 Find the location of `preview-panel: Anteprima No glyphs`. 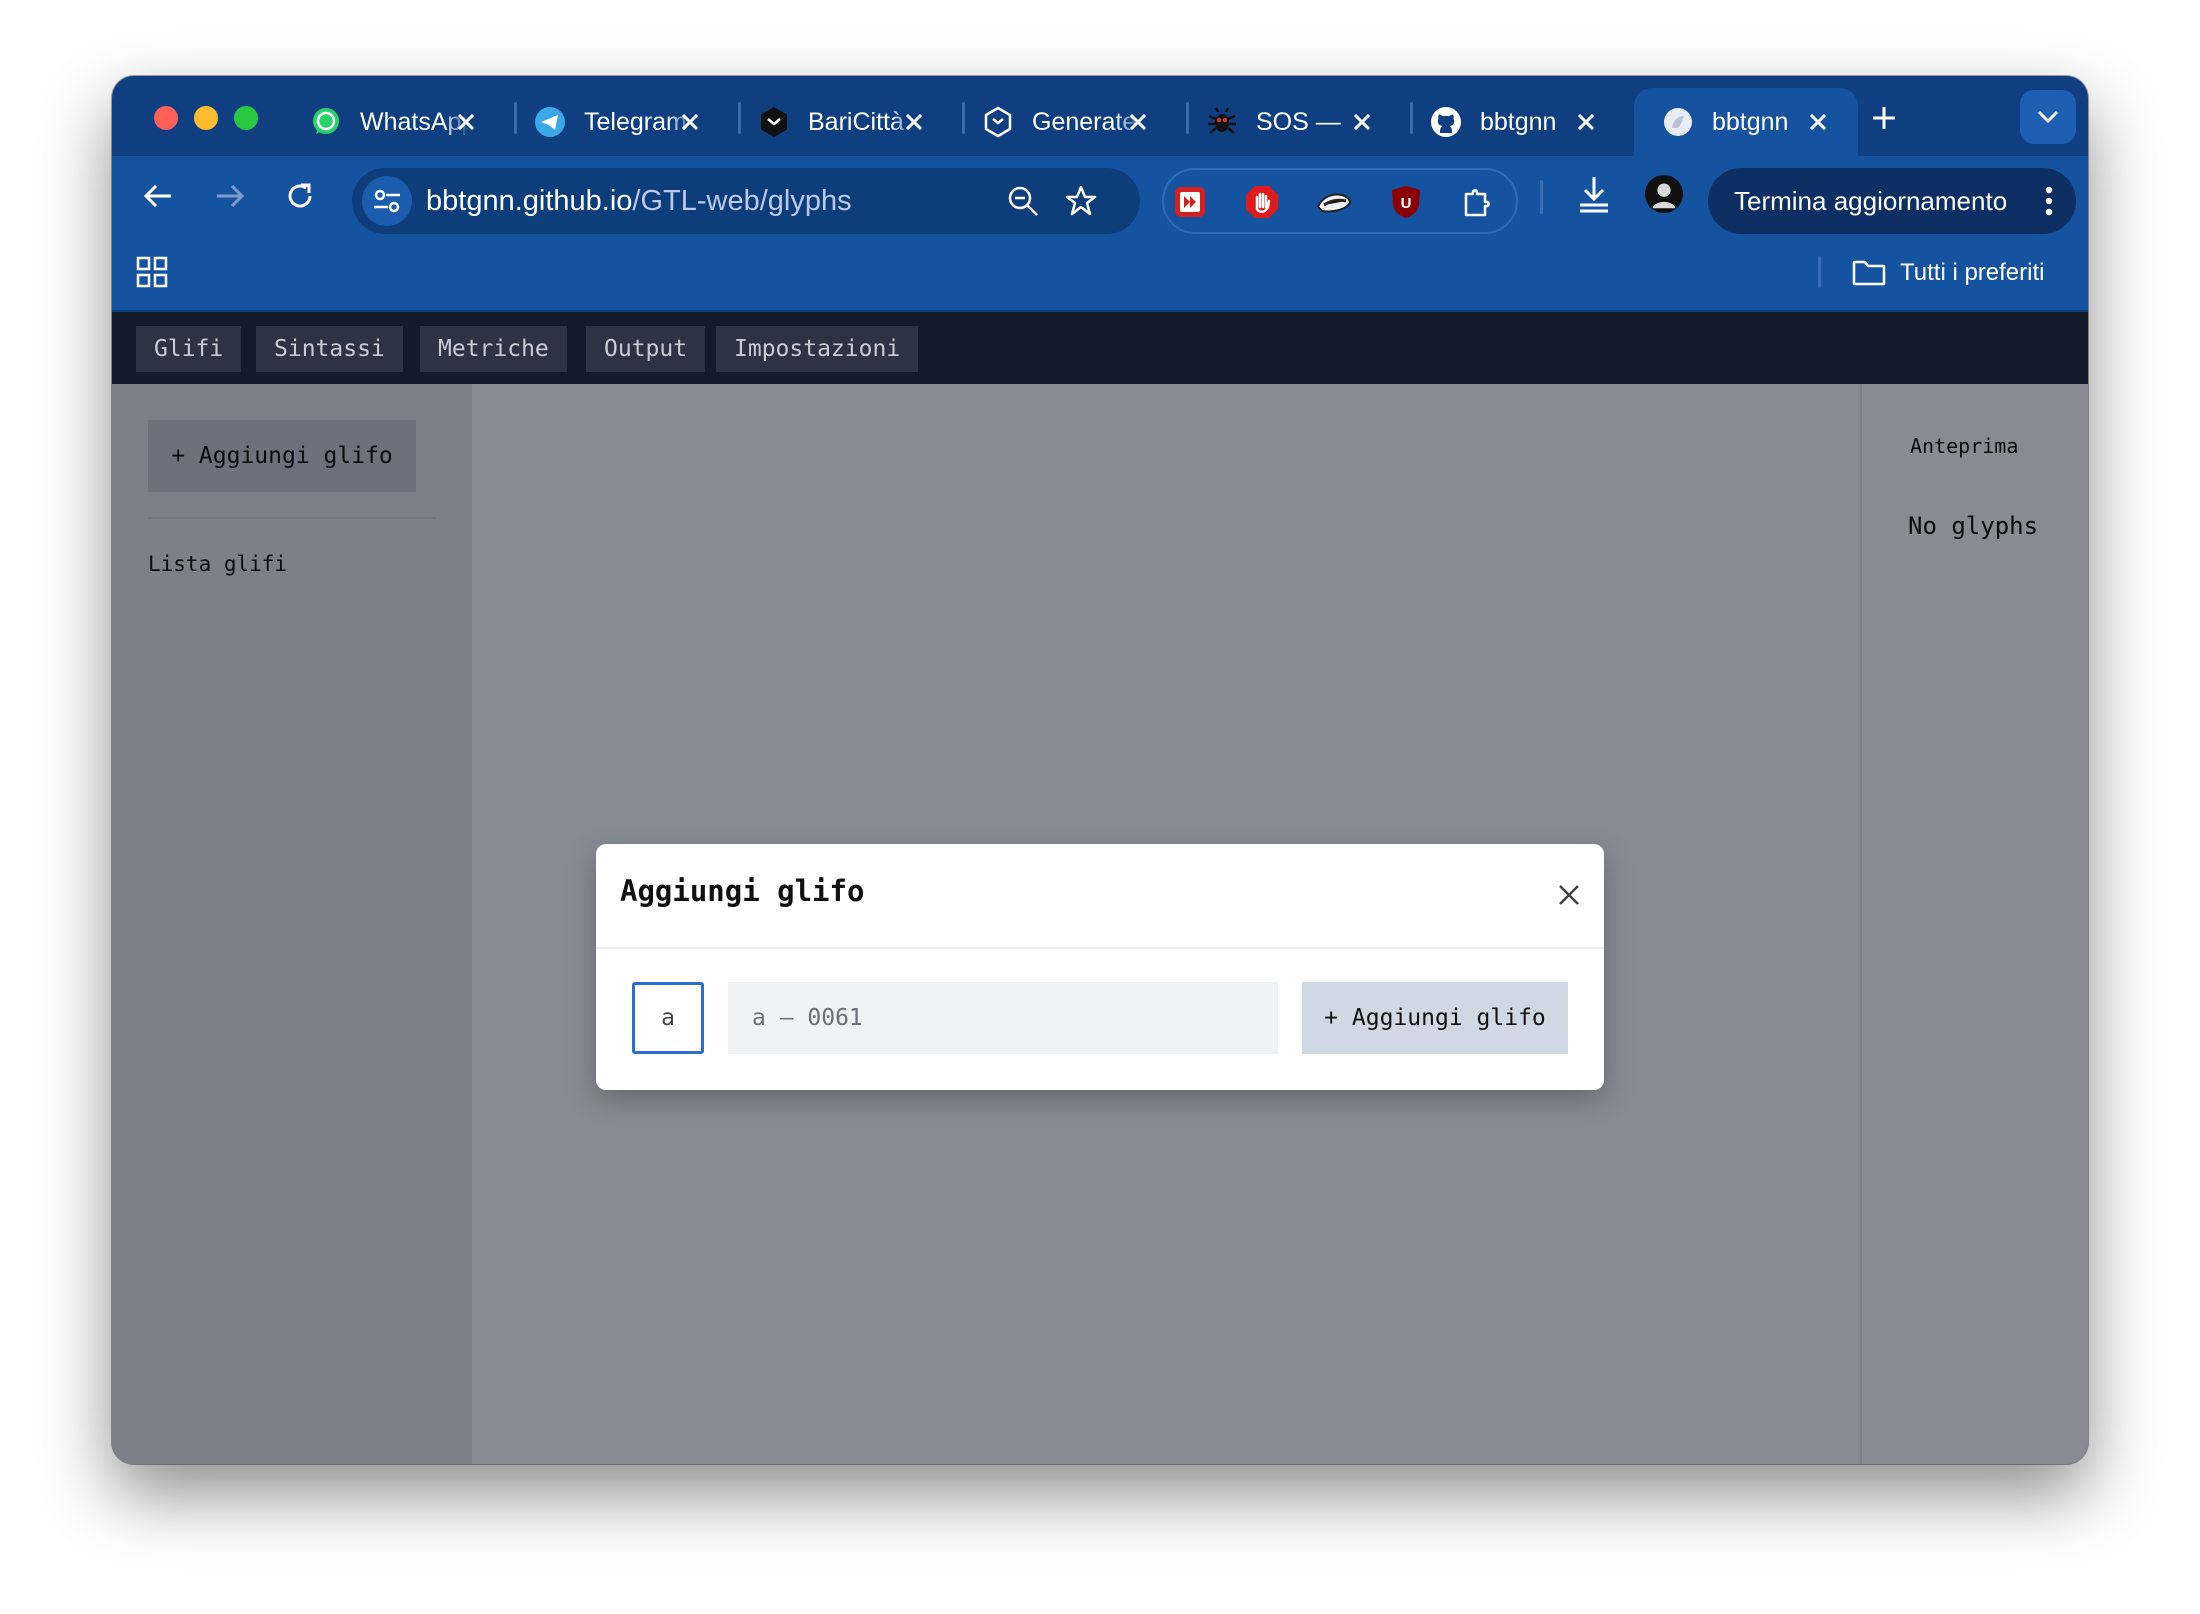

preview-panel: Anteprima No glyphs is located at coordinates (1974, 924).